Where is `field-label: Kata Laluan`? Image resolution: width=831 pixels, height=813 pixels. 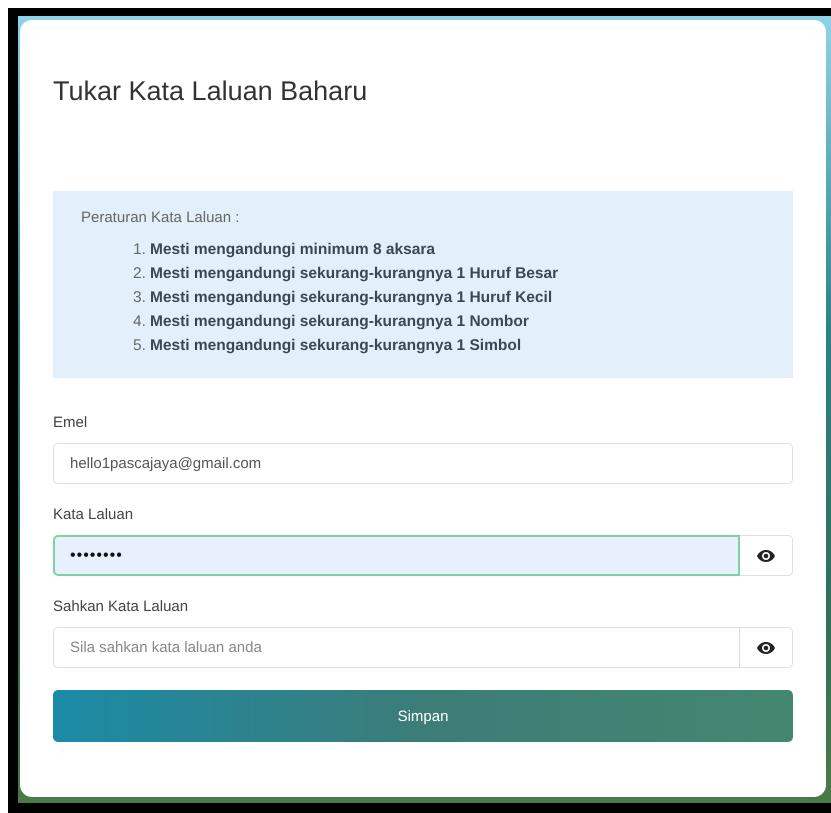 field-label: Kata Laluan is located at coordinates (93, 514).